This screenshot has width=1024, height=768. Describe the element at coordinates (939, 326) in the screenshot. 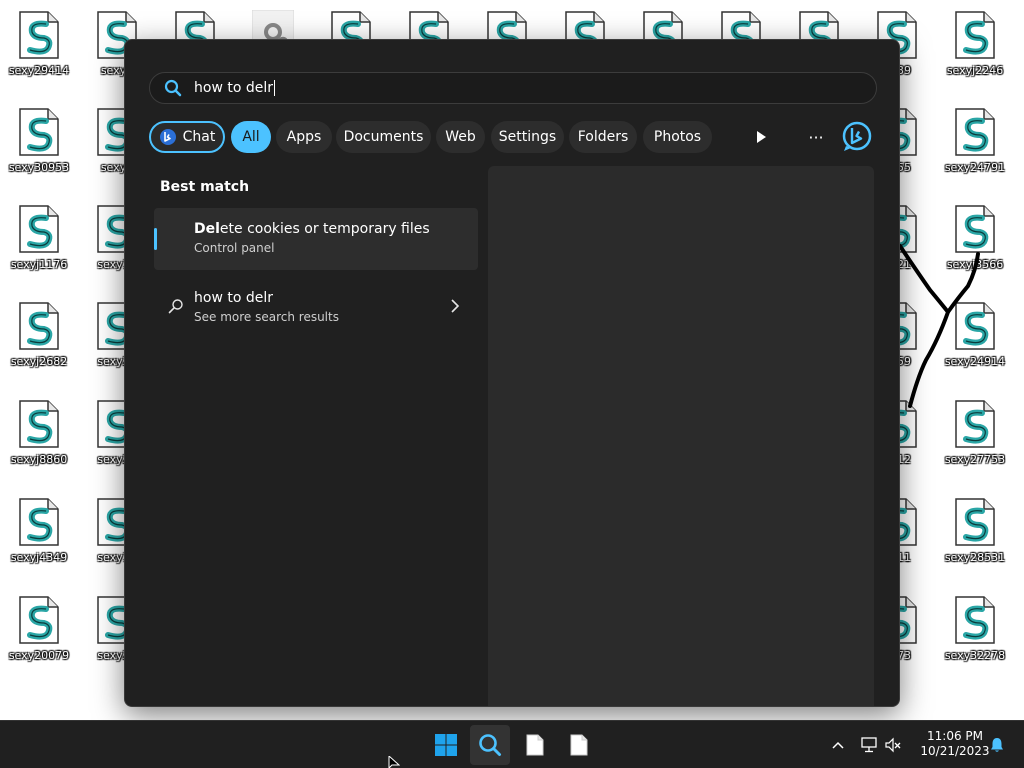

I see `desktop-scribble` at that location.